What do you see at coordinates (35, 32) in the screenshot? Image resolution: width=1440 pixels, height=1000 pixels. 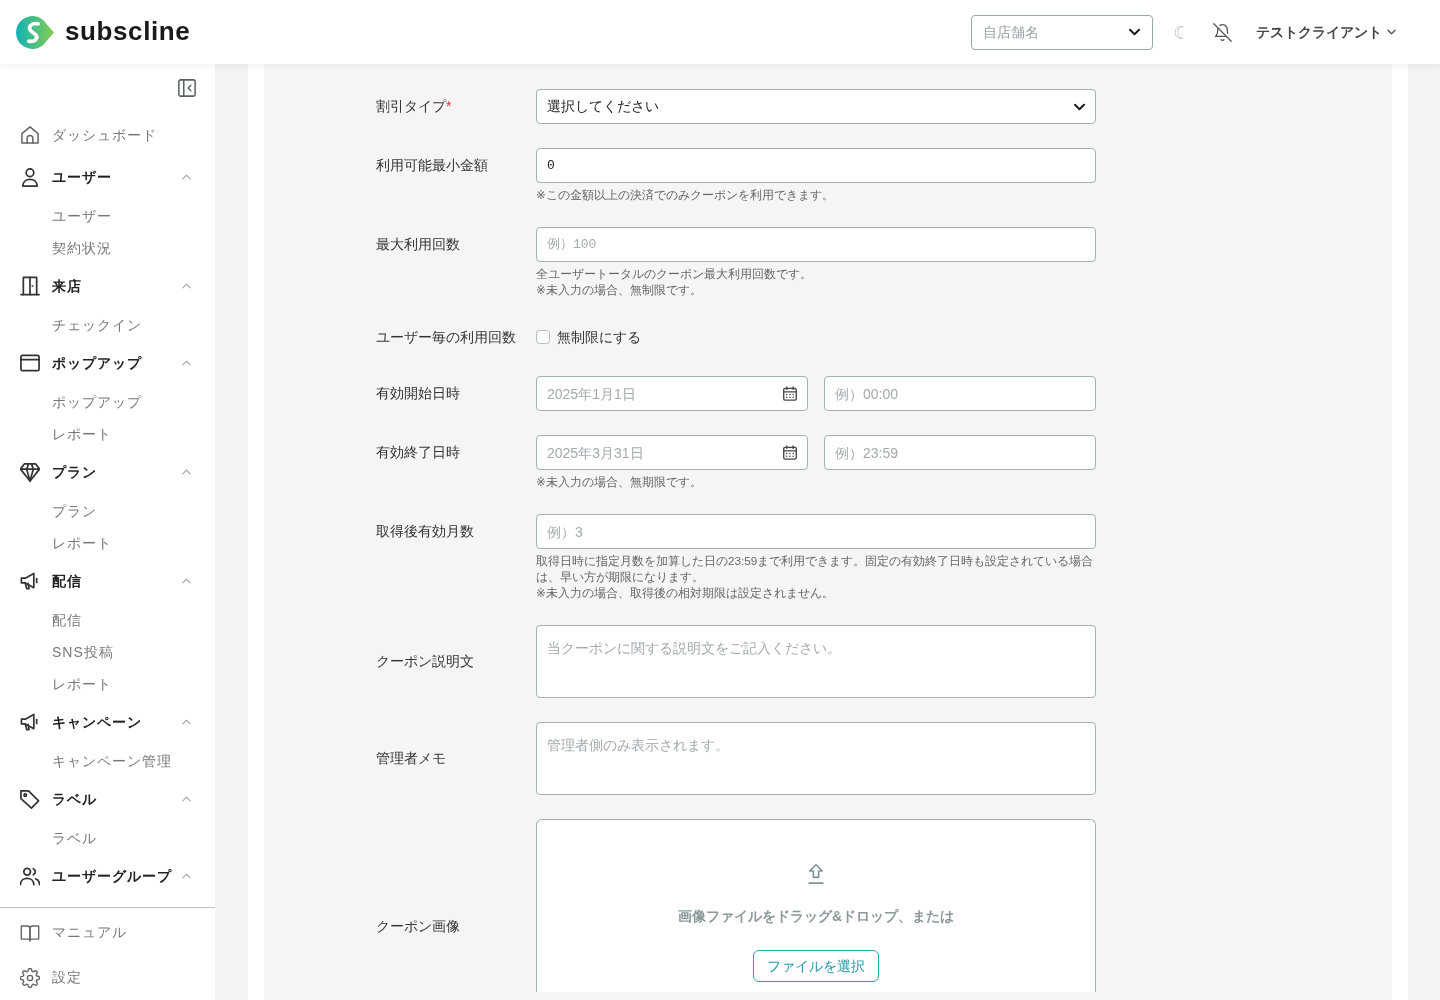 I see `logo-icon` at bounding box center [35, 32].